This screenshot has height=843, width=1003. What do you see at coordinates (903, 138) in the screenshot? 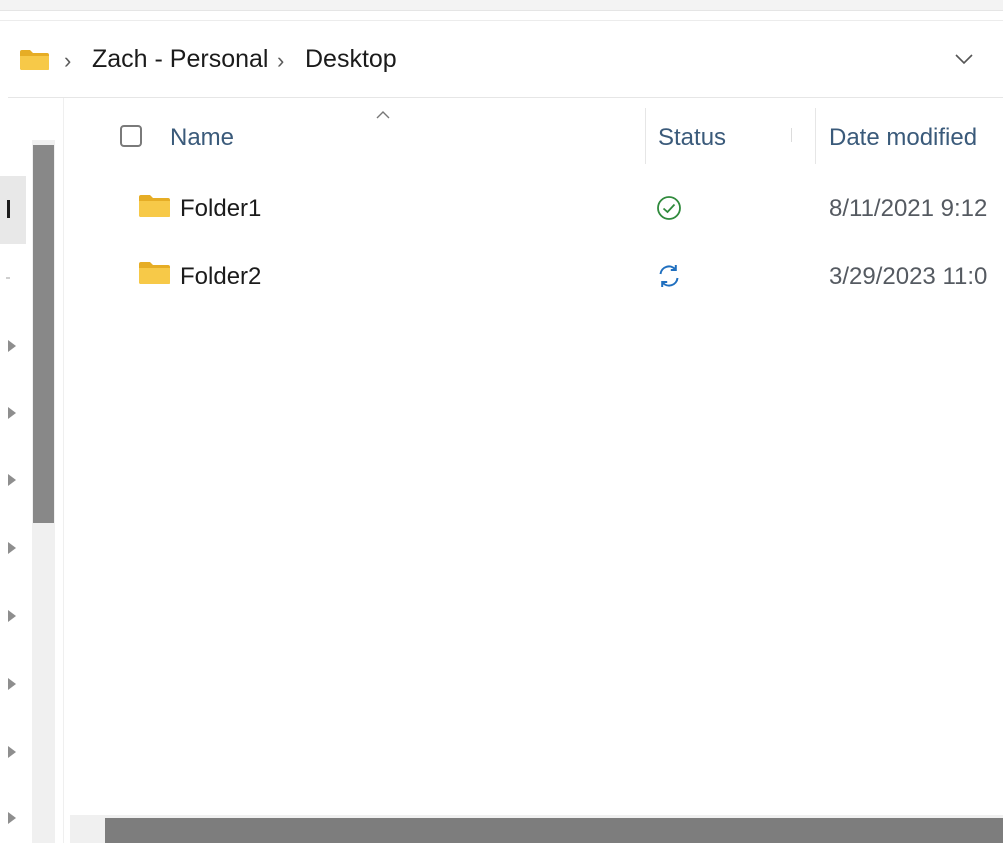
I see `column-header-date-modified: Date modified` at bounding box center [903, 138].